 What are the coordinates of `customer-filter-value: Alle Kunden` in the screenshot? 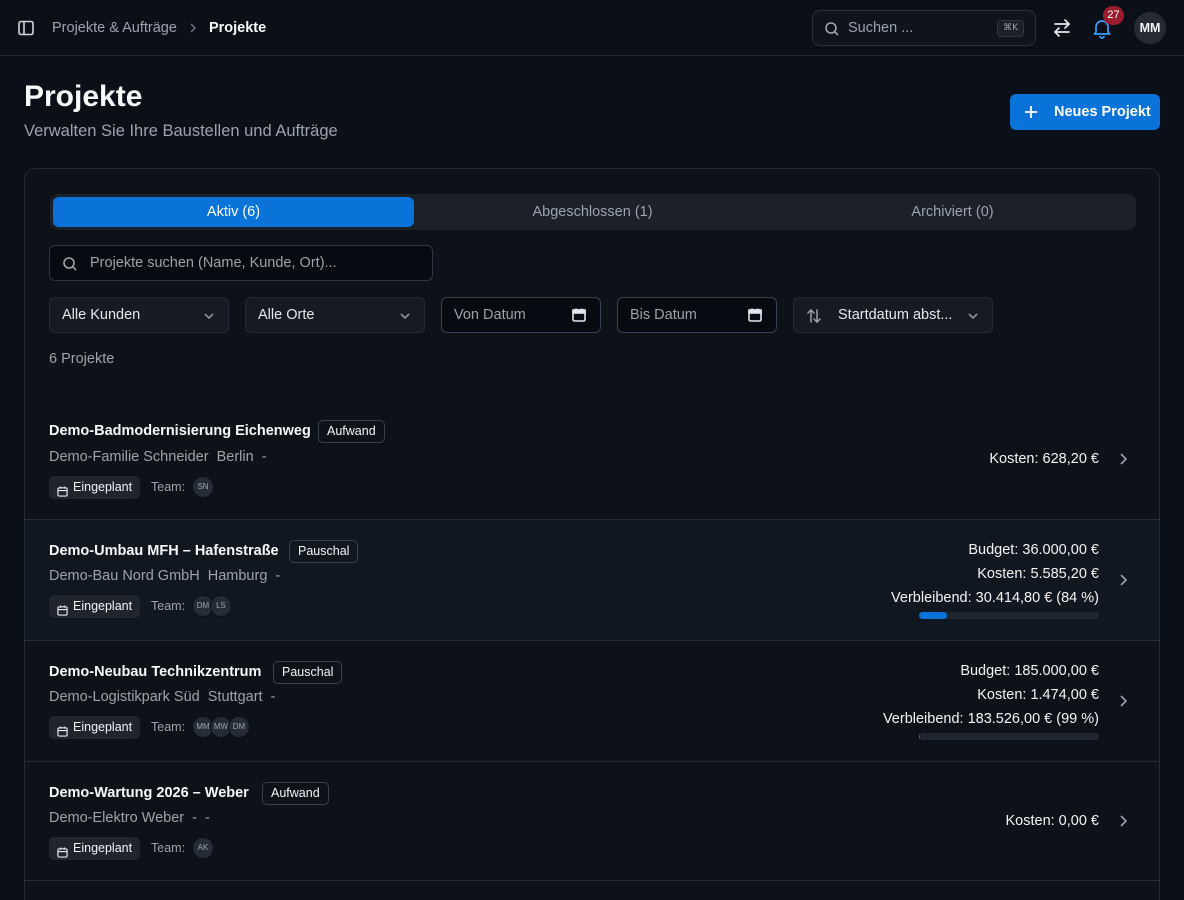 It's located at (101, 315).